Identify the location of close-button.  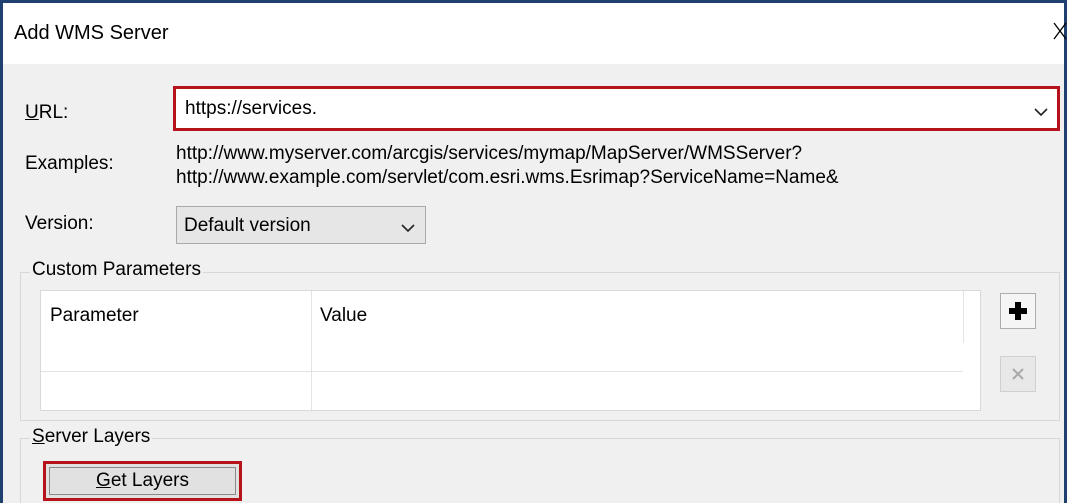
(1058, 31).